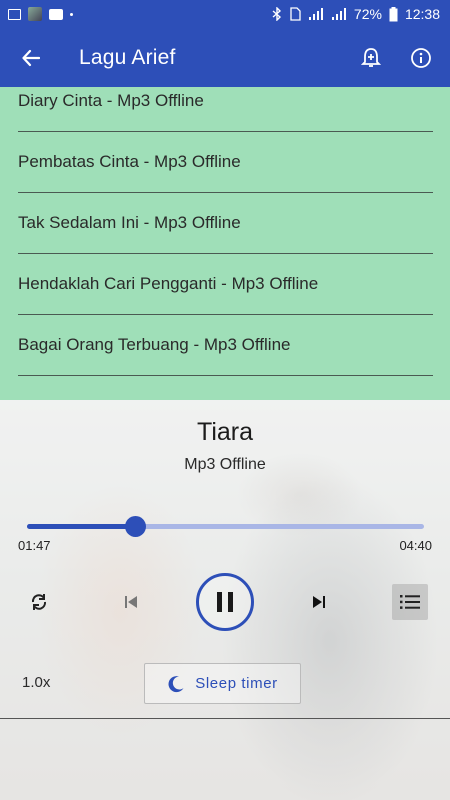 The height and width of the screenshot is (800, 450). What do you see at coordinates (225, 57) in the screenshot?
I see `app-bar: Lagu Arief` at bounding box center [225, 57].